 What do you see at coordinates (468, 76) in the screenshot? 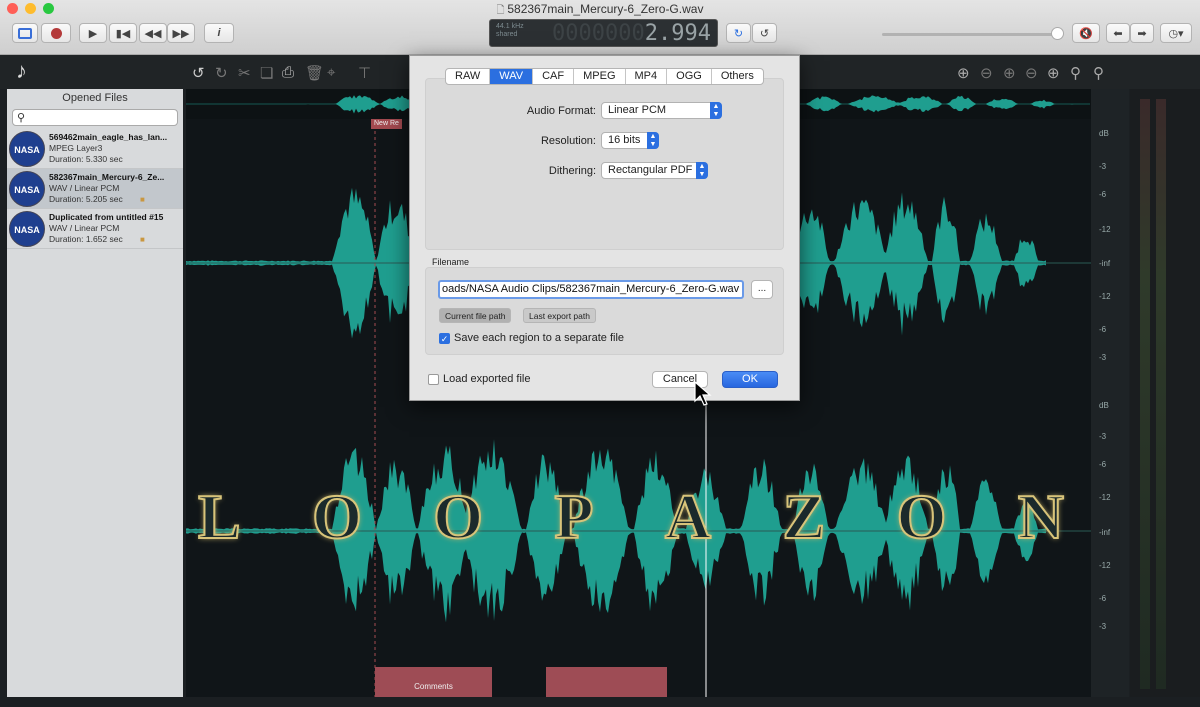
I see `tab-raw: RAW` at bounding box center [468, 76].